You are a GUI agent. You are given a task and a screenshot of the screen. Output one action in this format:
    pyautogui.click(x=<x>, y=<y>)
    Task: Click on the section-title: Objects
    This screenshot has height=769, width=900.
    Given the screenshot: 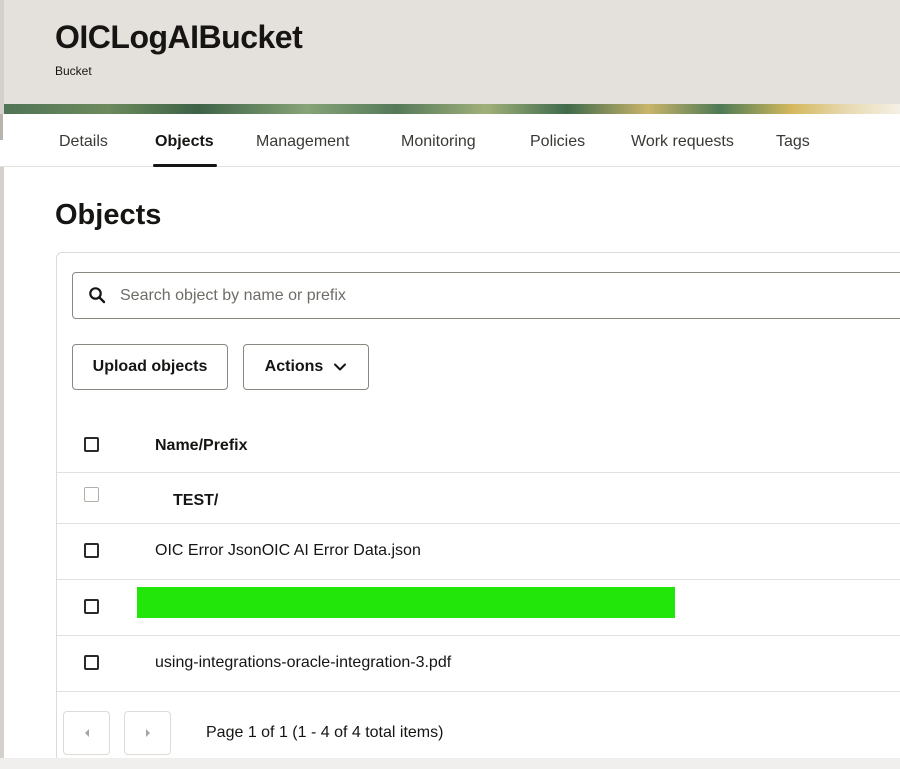 What is the action you would take?
    pyautogui.click(x=108, y=215)
    